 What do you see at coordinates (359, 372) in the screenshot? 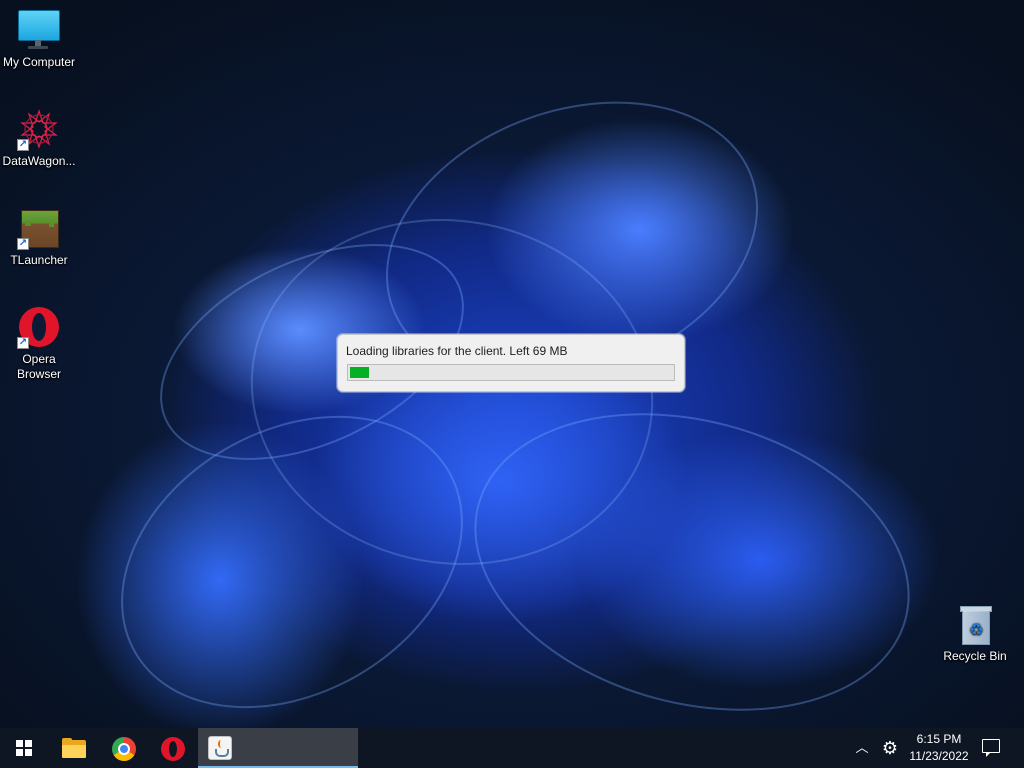
I see `progress-bar-fill` at bounding box center [359, 372].